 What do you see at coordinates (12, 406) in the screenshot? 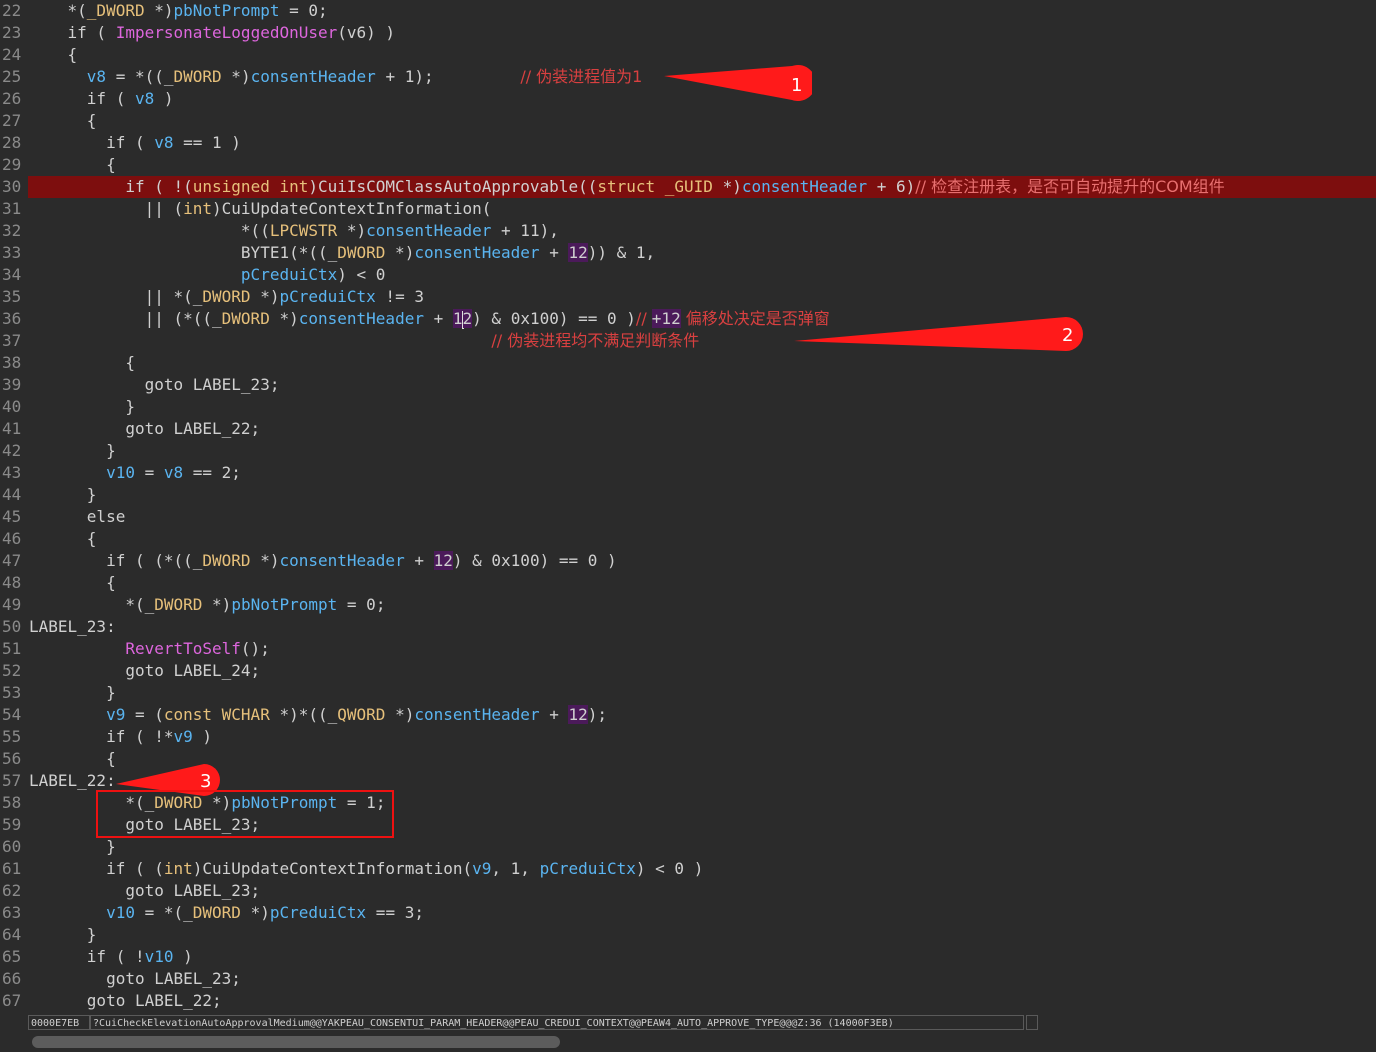
I see `line-number: 40` at bounding box center [12, 406].